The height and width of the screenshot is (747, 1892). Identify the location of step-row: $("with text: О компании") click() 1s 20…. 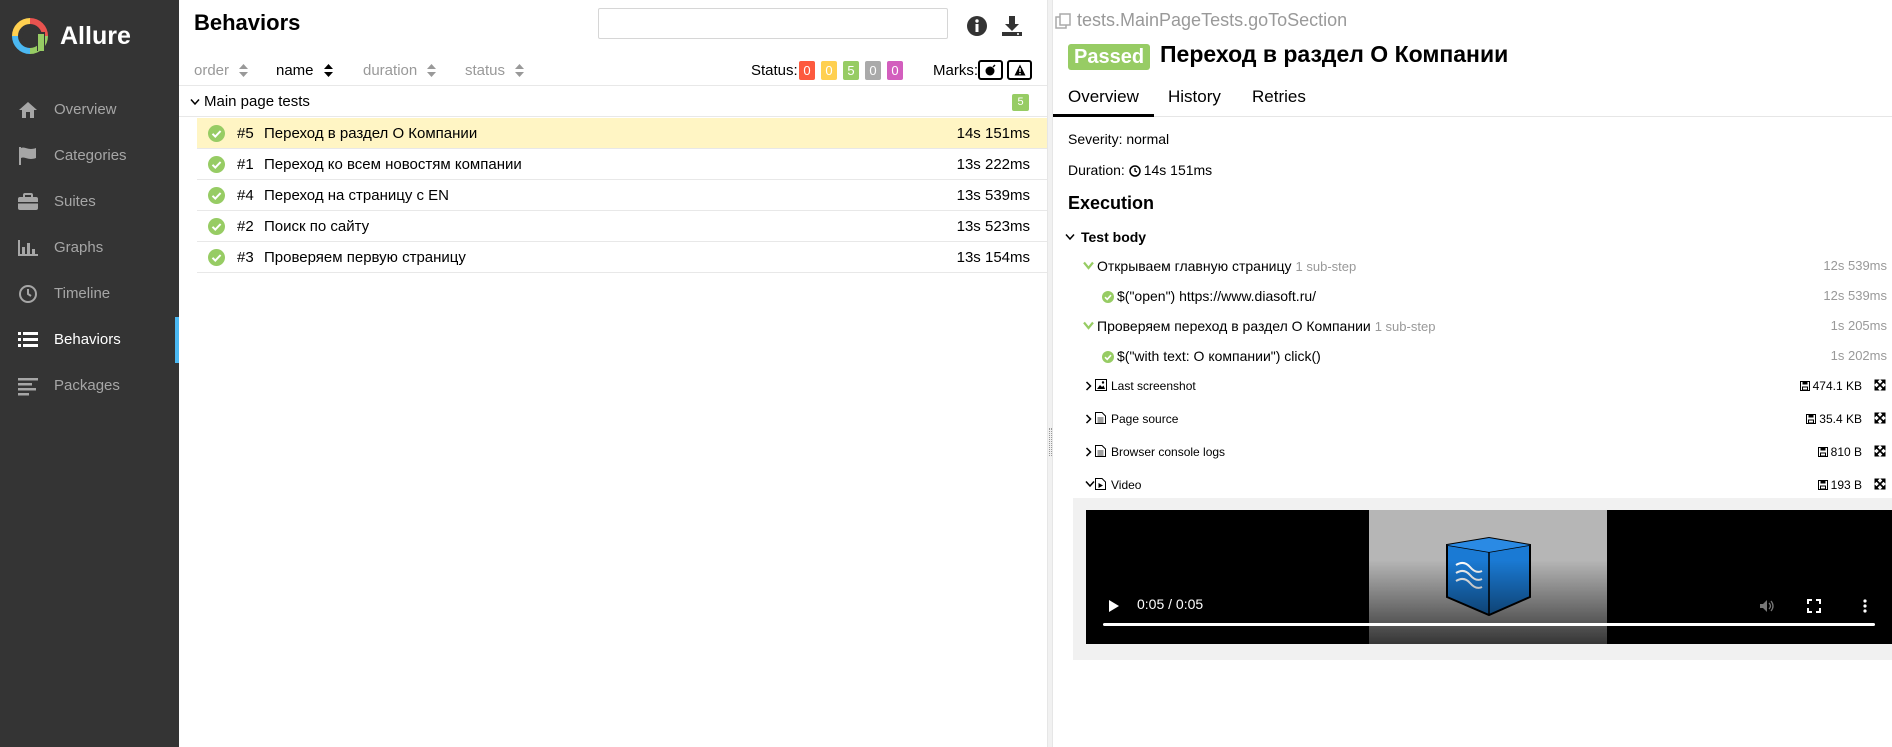
(1472, 357).